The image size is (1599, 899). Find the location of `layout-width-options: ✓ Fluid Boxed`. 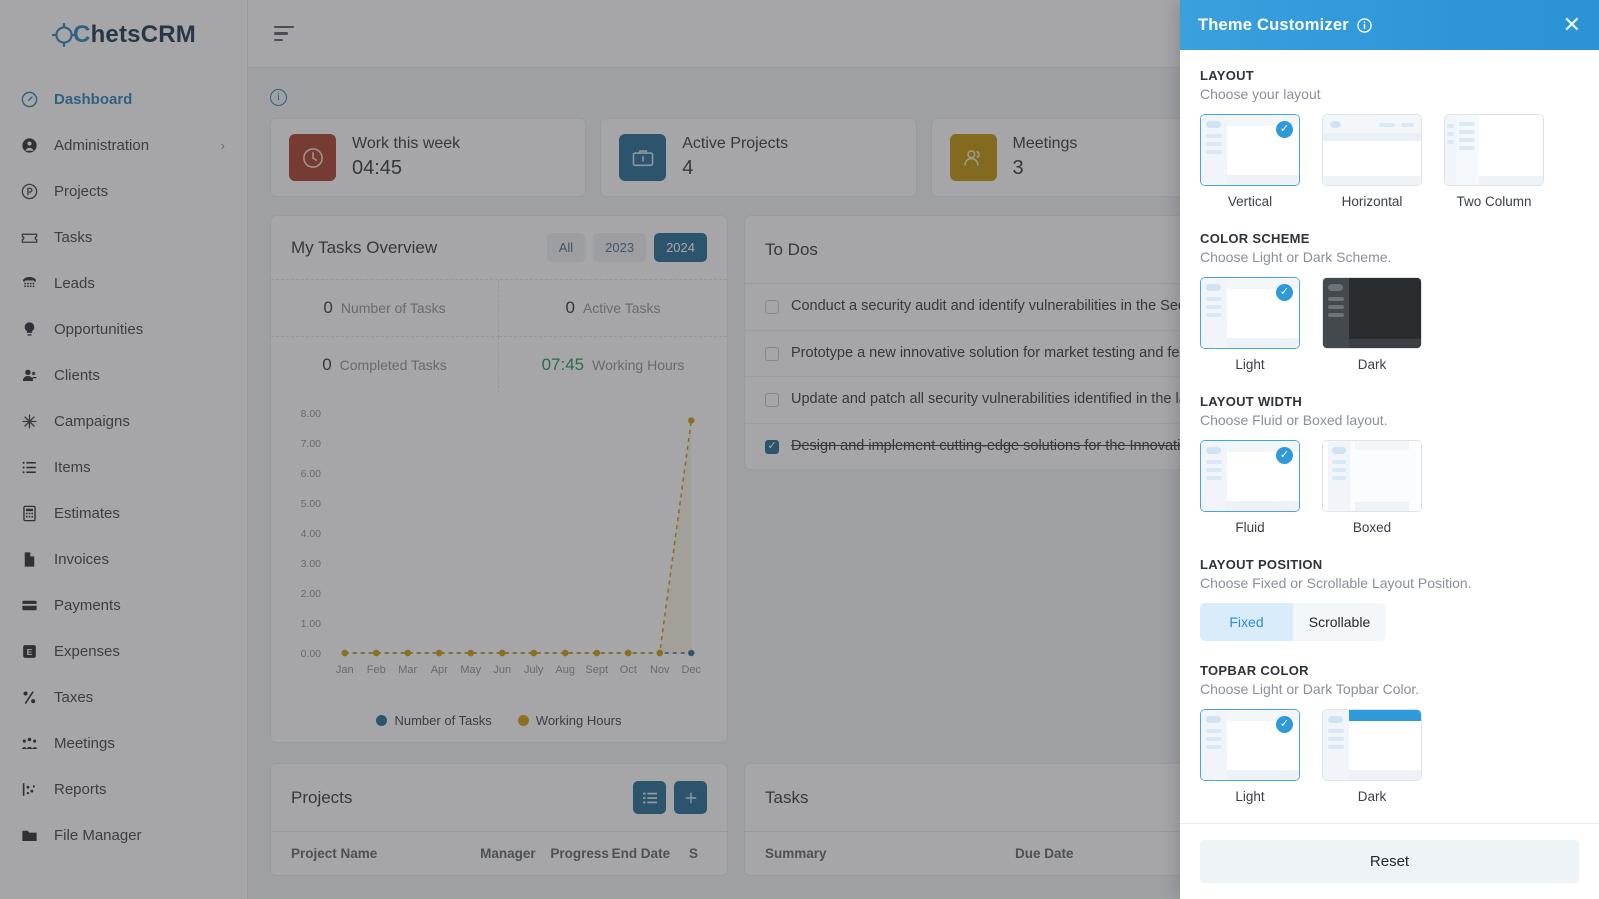

layout-width-options: ✓ Fluid Boxed is located at coordinates (1389, 487).